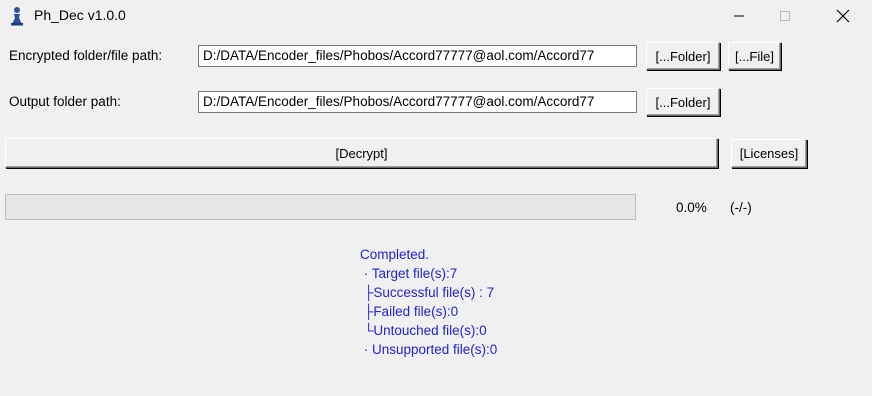 Image resolution: width=872 pixels, height=396 pixels. Describe the element at coordinates (320, 207) in the screenshot. I see `progress-bar` at that location.